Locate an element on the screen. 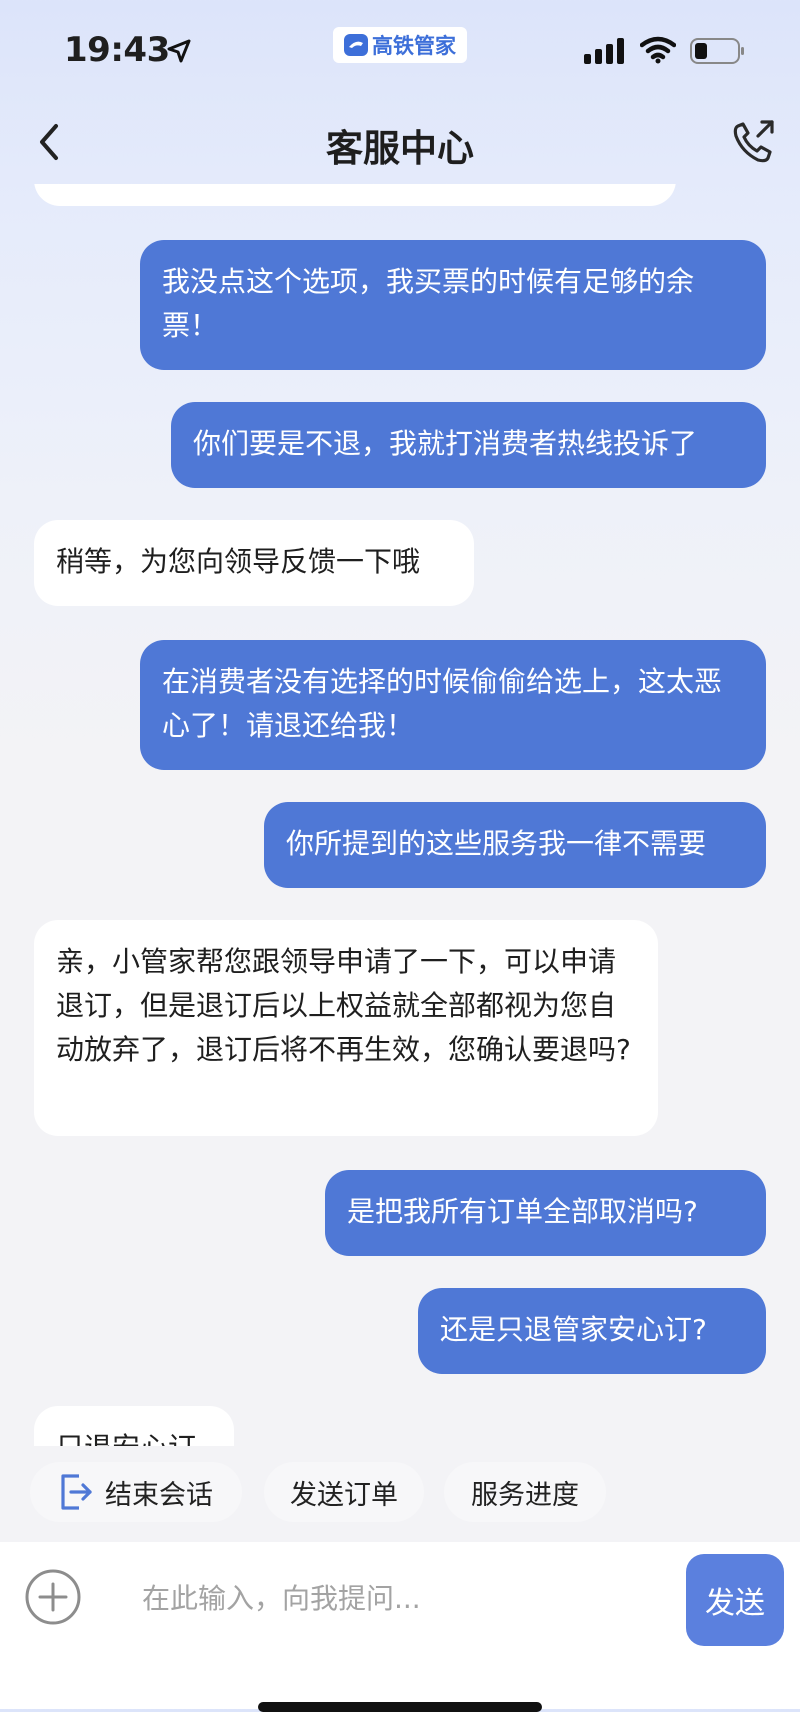  phone-call-icon is located at coordinates (753, 142).